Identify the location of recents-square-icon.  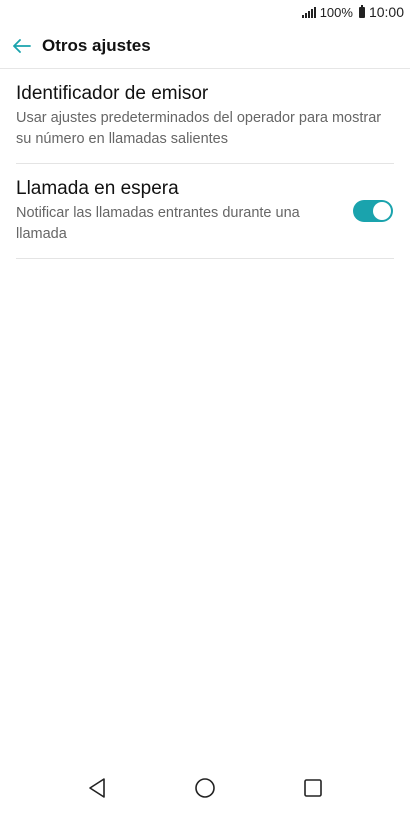
(313, 788).